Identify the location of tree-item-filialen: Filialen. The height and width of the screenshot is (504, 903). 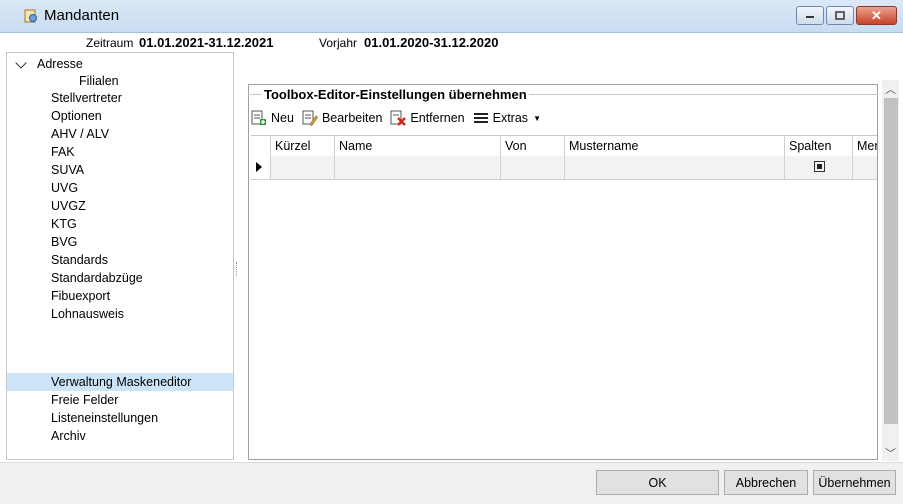
(120, 81).